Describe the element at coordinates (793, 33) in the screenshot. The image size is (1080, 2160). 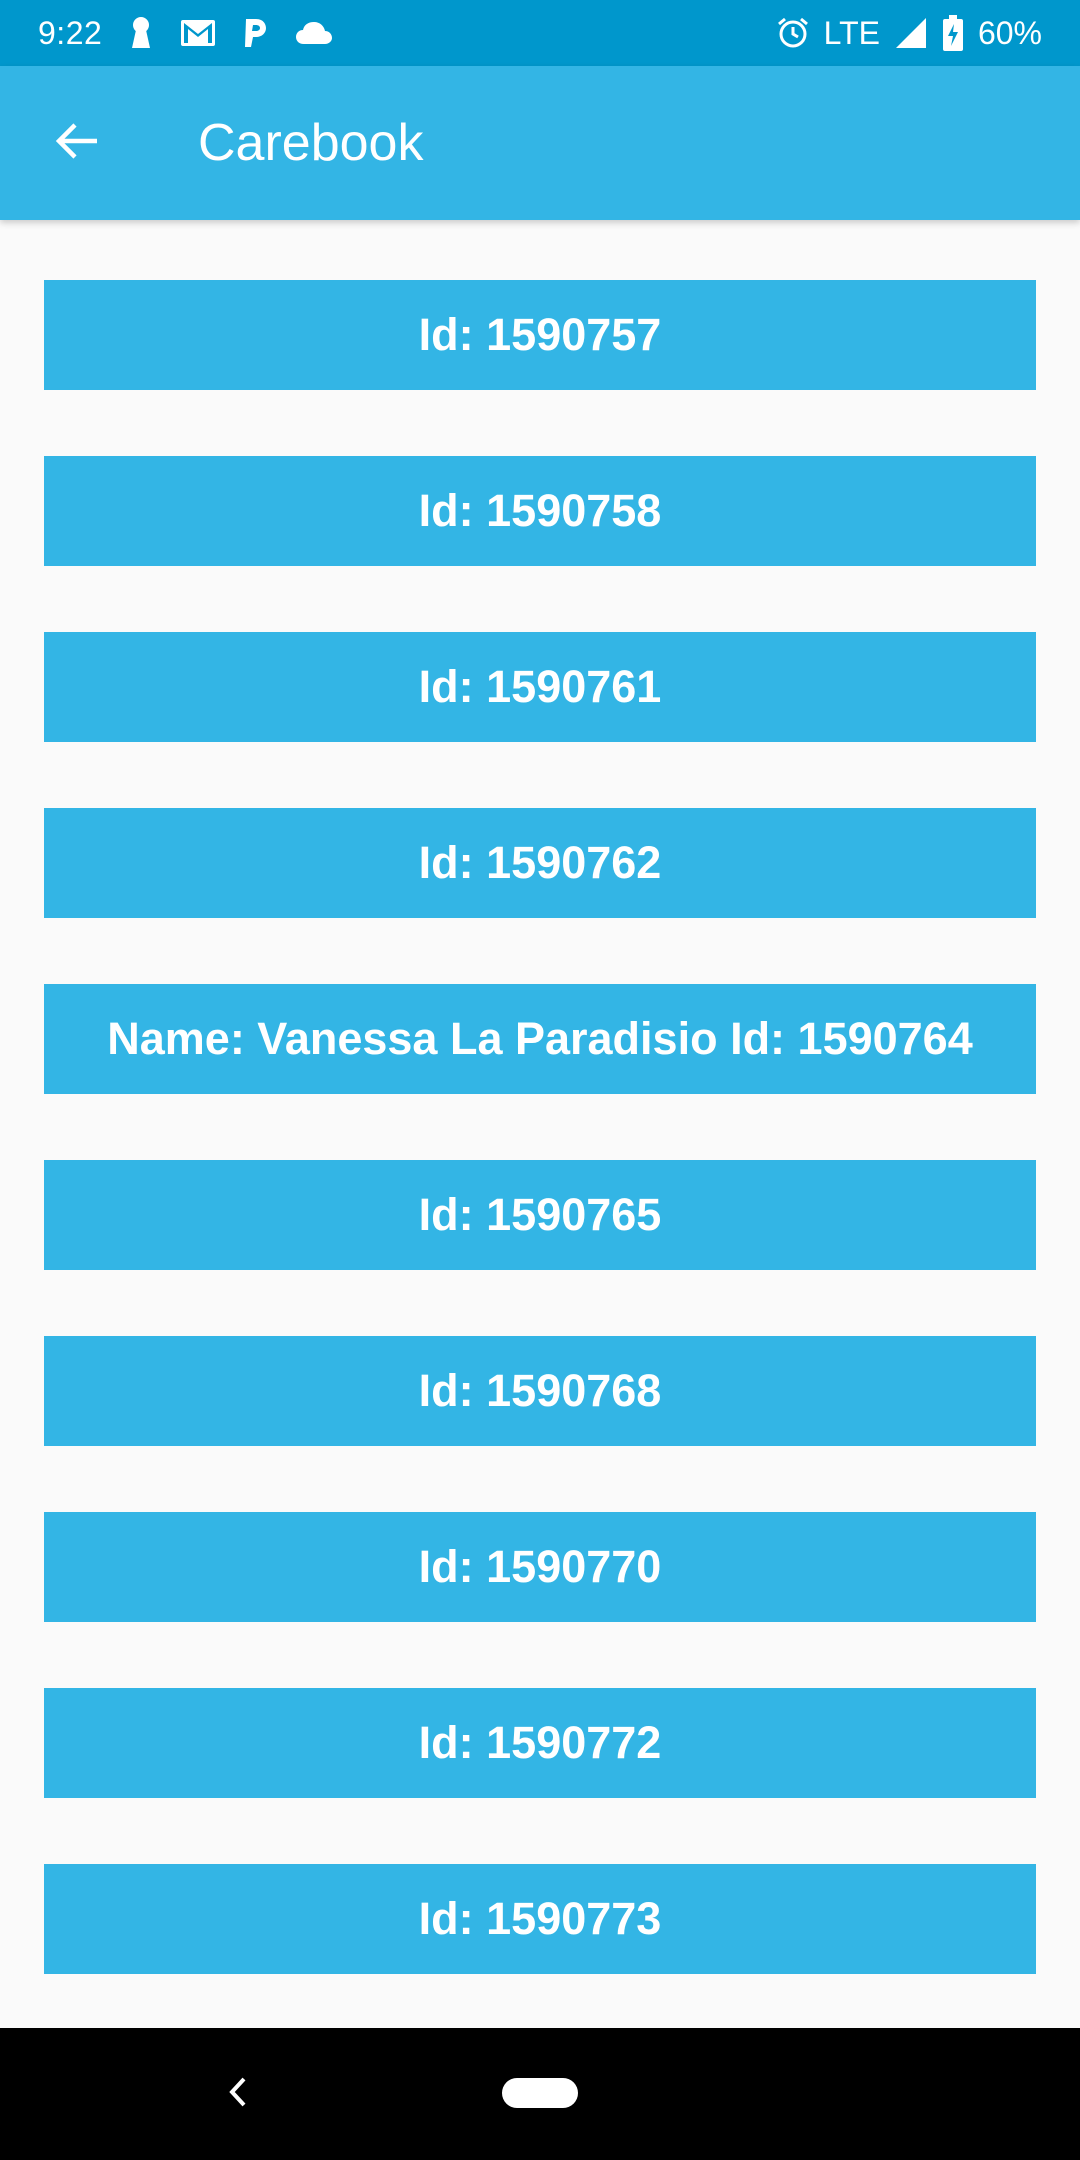
I see `alarm-icon` at that location.